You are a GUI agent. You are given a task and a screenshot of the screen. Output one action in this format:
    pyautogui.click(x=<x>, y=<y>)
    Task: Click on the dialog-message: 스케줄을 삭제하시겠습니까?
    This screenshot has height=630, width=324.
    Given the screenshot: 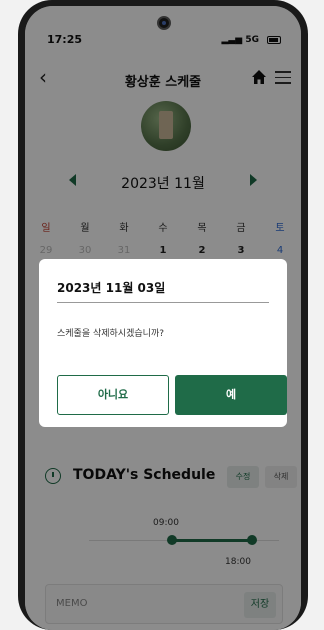 What is the action you would take?
    pyautogui.click(x=110, y=334)
    